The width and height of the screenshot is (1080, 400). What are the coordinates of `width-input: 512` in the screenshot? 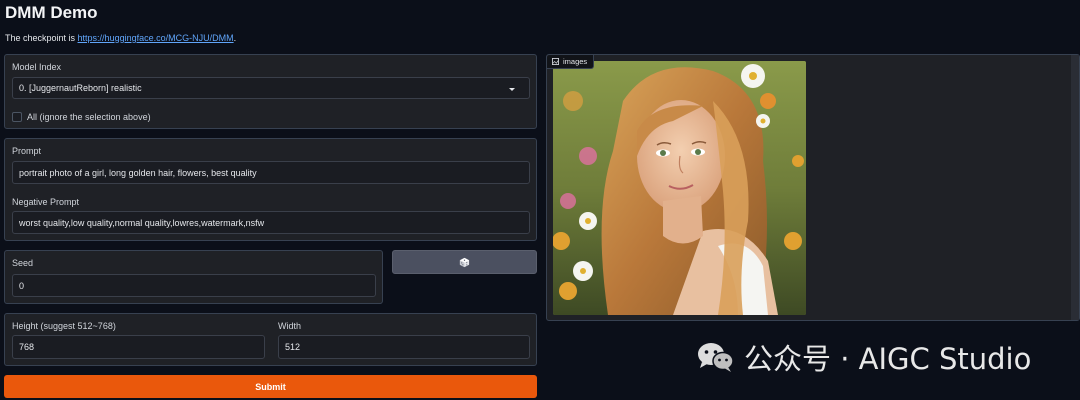 It's located at (404, 347).